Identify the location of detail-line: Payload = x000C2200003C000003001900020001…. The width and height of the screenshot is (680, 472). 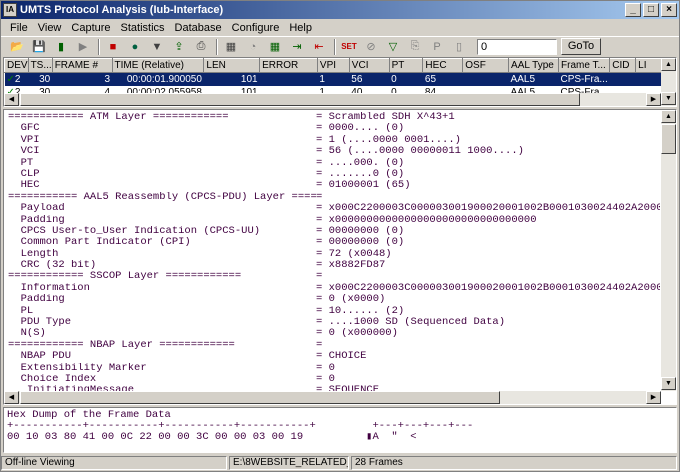
(334, 208).